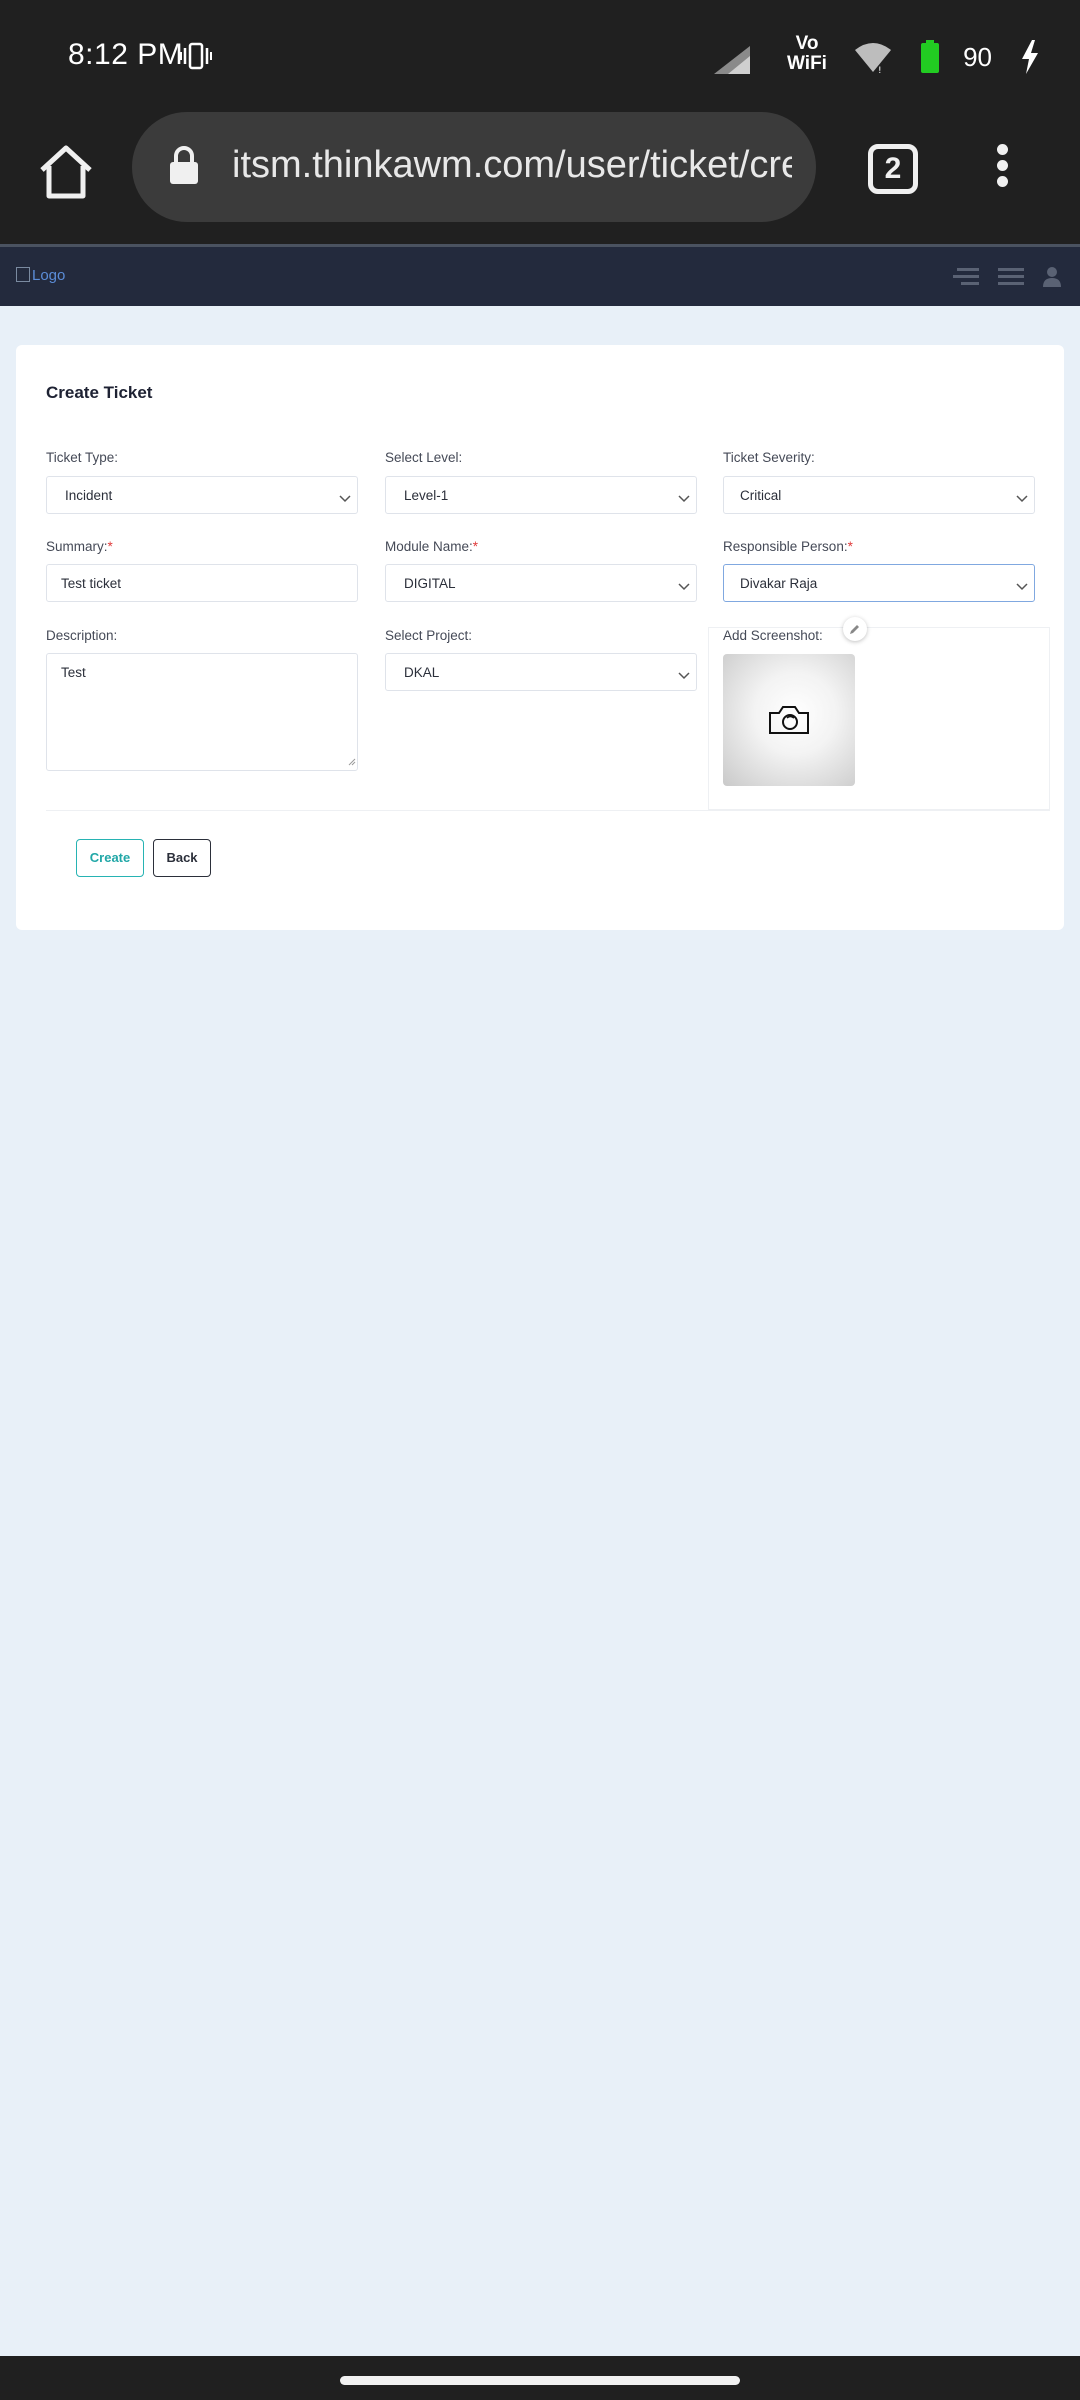 This screenshot has width=1080, height=2400. I want to click on ticket-type-select: Incident, so click(202, 495).